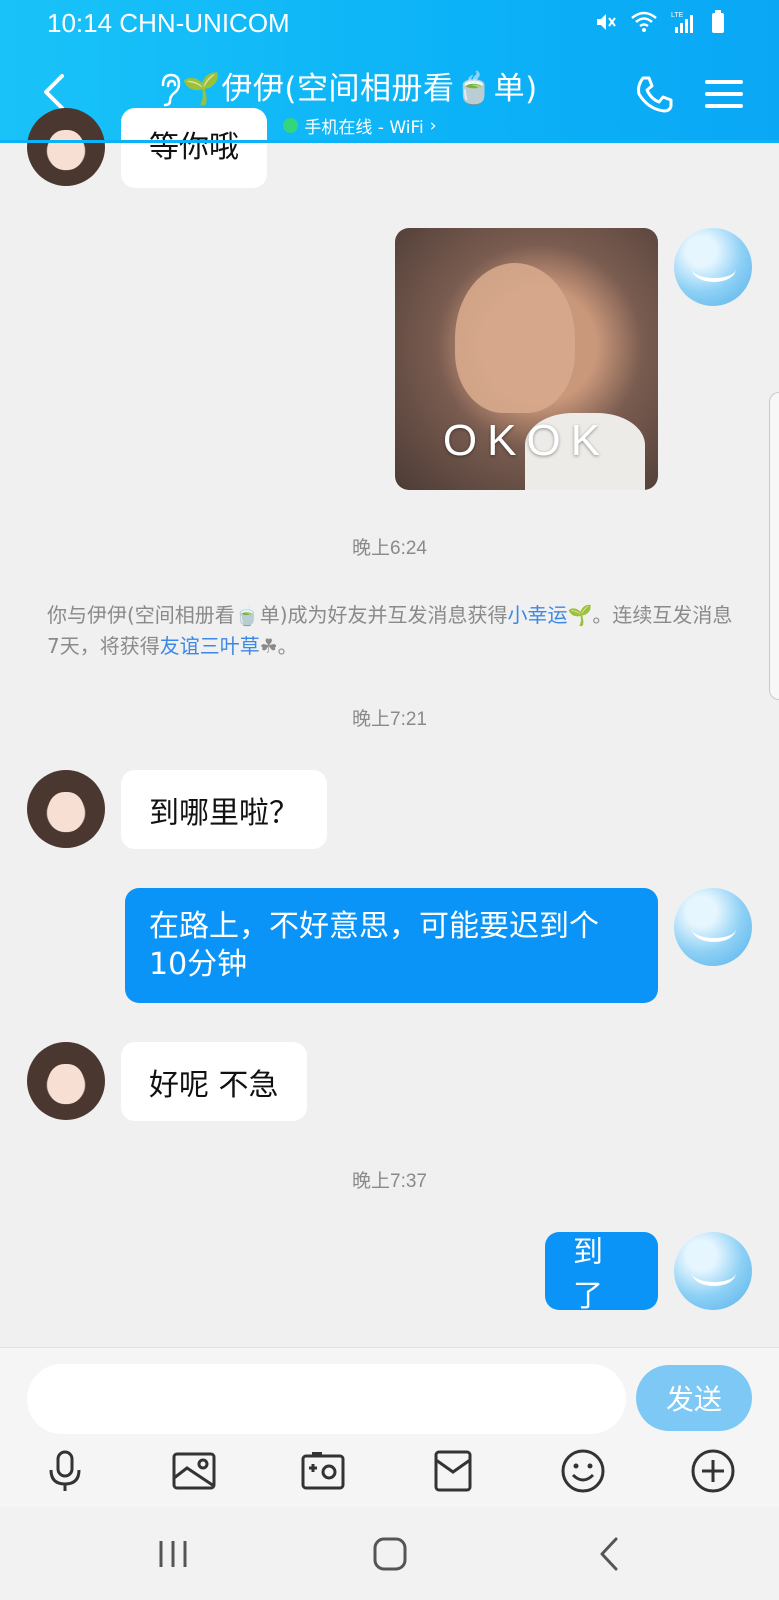  What do you see at coordinates (173, 1554) in the screenshot?
I see `recent-apps-icon` at bounding box center [173, 1554].